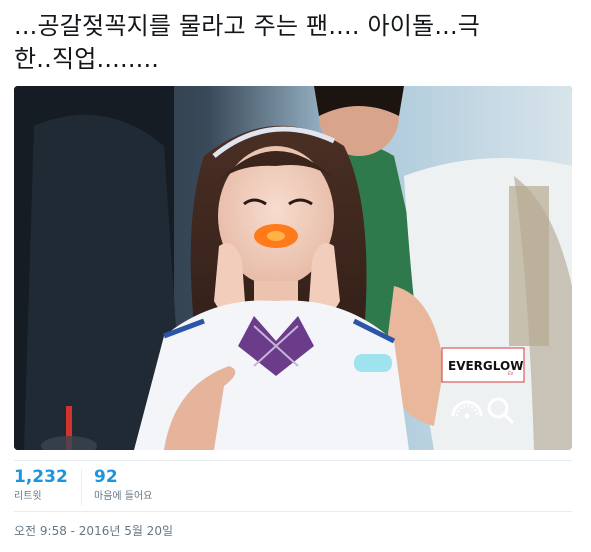 This screenshot has height=552, width=591. I want to click on likes-label: 마음에 들어요, so click(123, 496).